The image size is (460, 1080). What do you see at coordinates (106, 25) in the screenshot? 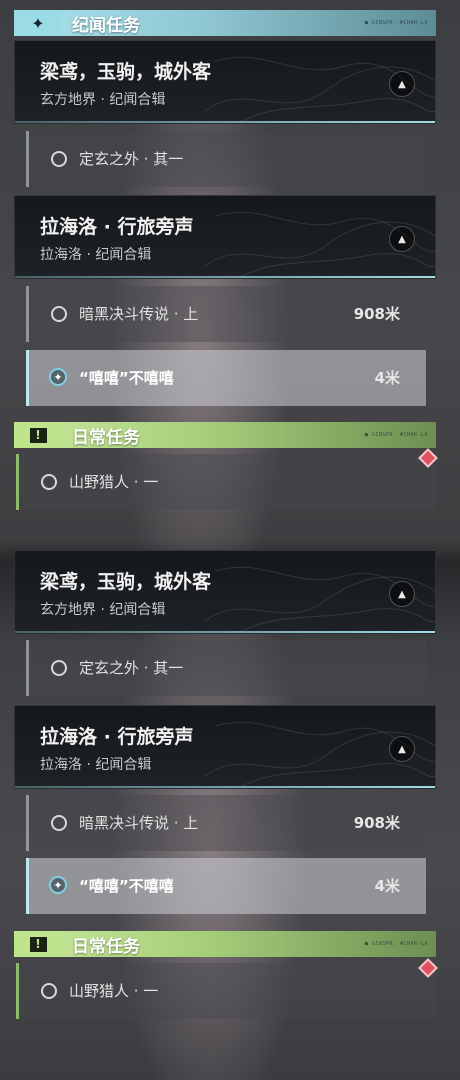
I see `story-quests-header-label: 纪闻任务` at bounding box center [106, 25].